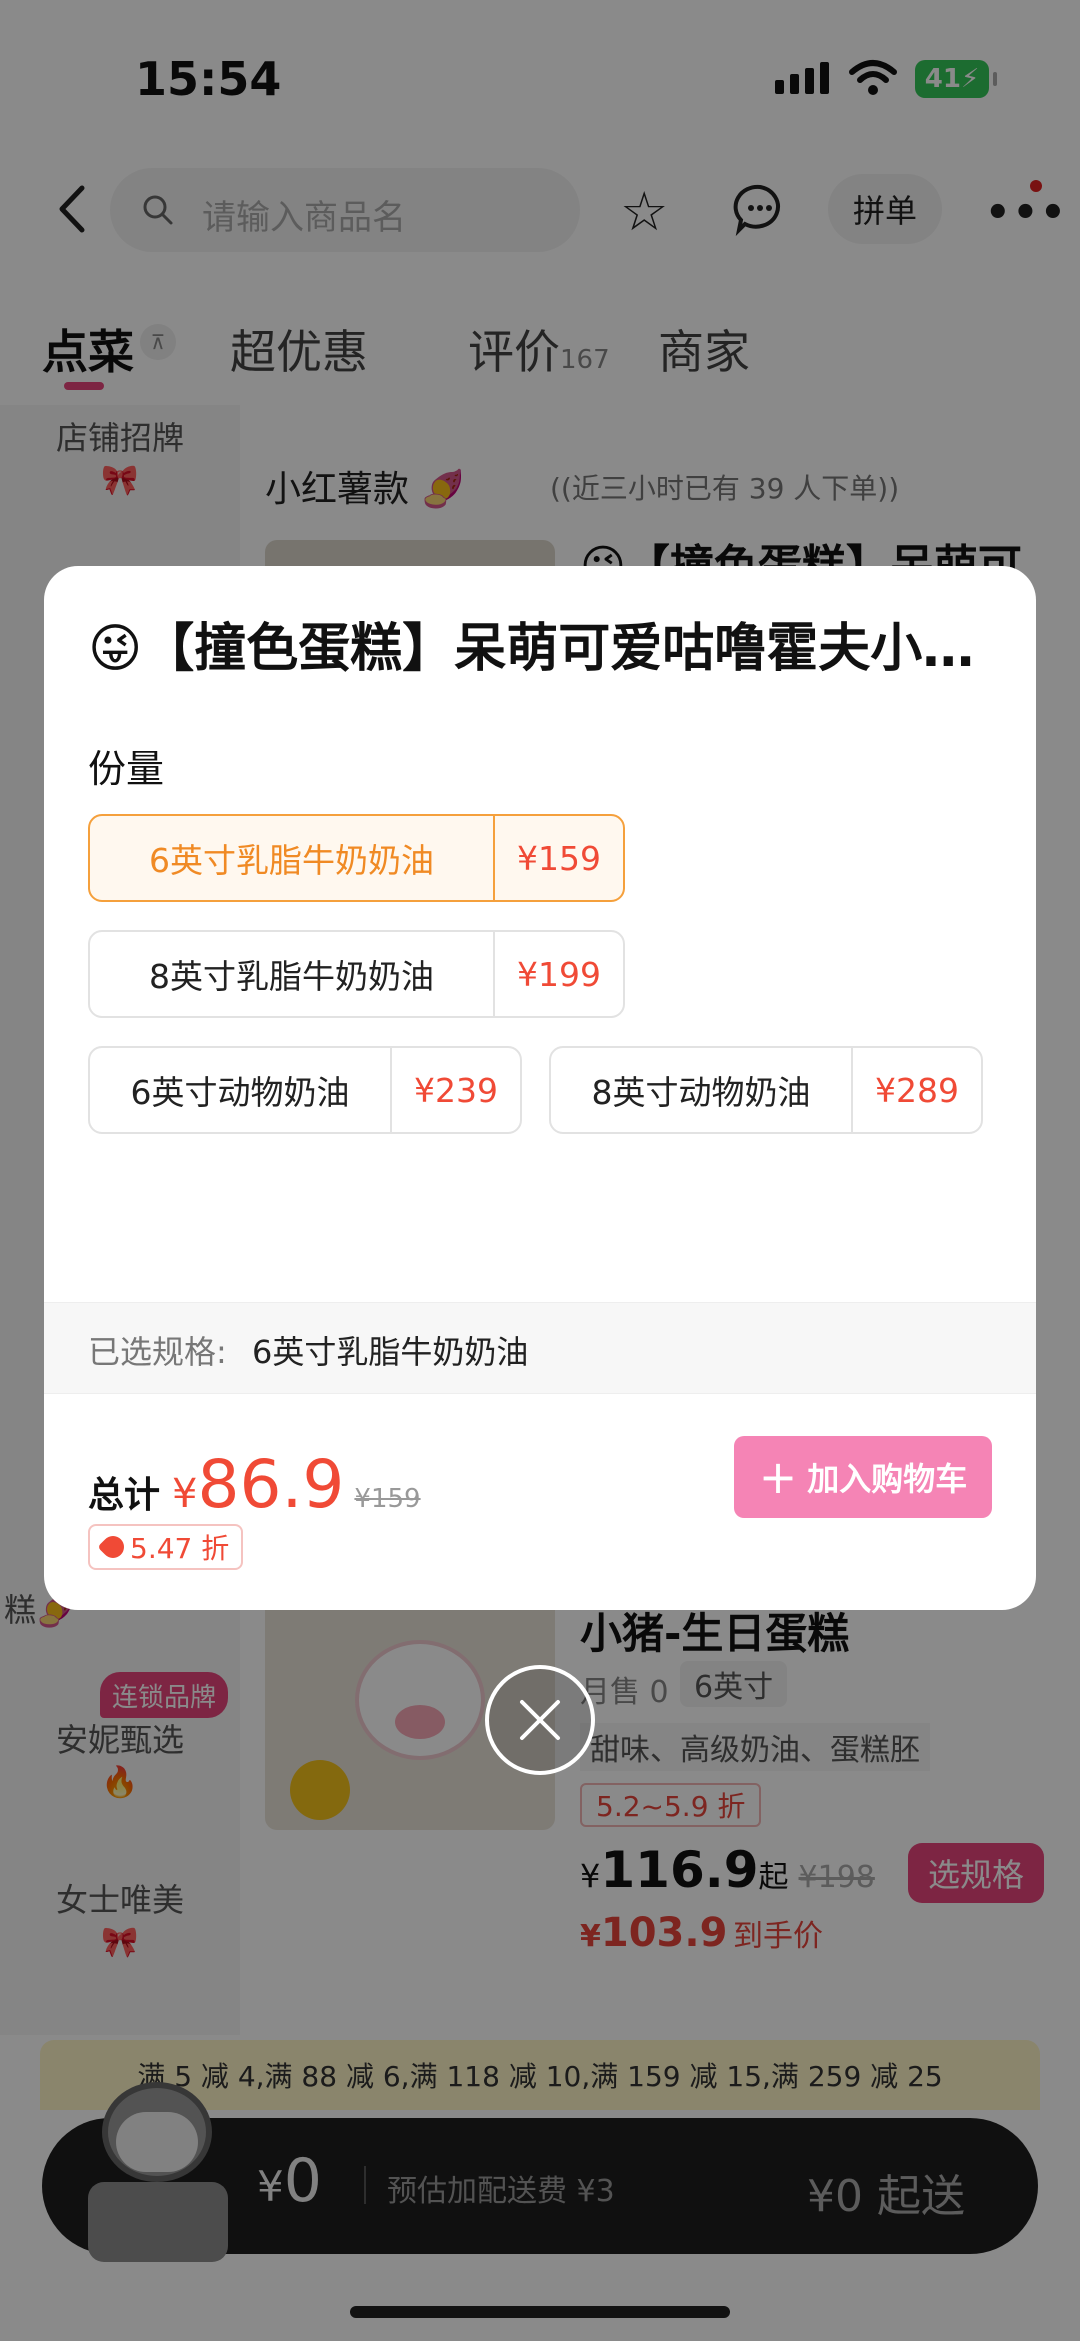 This screenshot has width=1080, height=2341. Describe the element at coordinates (390, 1352) in the screenshot. I see `selected-spec-value: 6英寸乳脂牛奶奶油` at that location.